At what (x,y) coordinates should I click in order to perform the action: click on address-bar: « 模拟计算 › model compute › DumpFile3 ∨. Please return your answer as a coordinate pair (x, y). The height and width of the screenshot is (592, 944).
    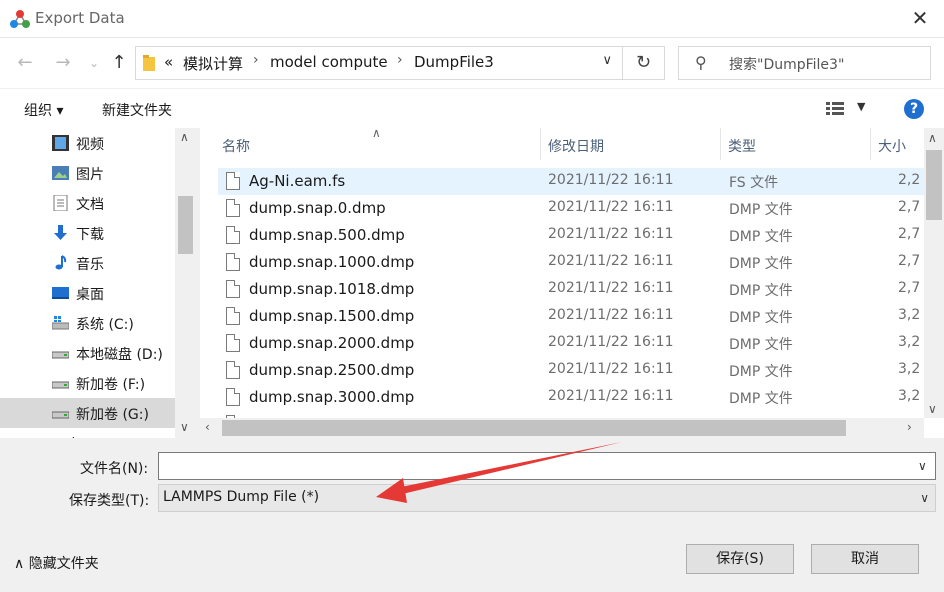
    Looking at the image, I should click on (379, 63).